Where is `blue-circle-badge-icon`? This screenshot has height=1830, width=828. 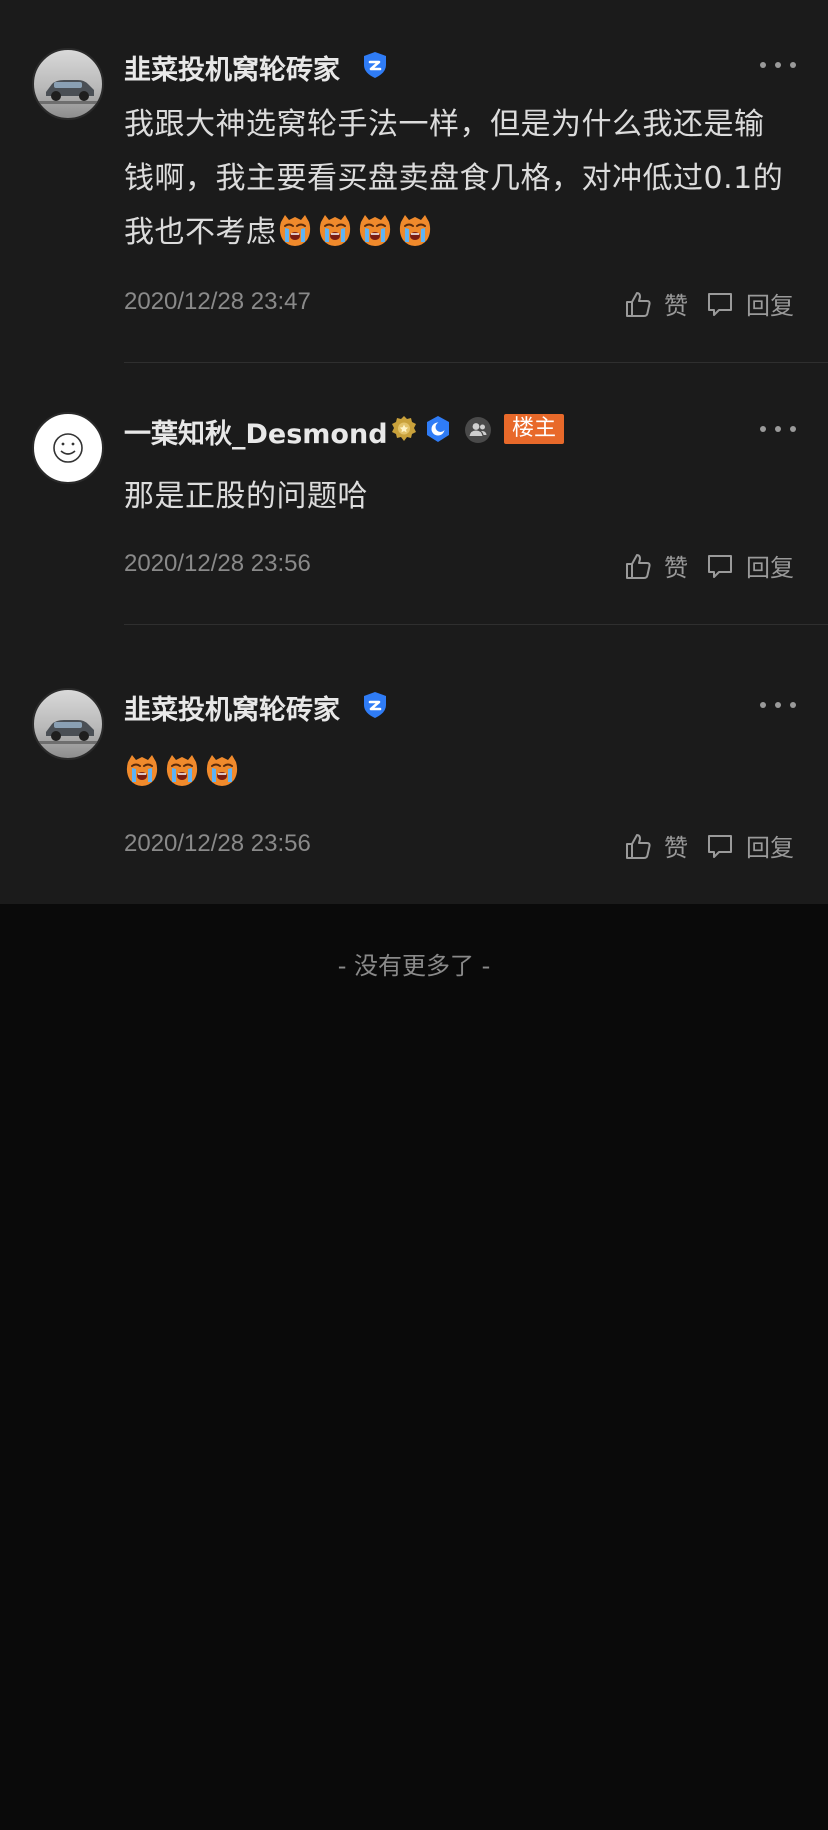 blue-circle-badge-icon is located at coordinates (438, 431).